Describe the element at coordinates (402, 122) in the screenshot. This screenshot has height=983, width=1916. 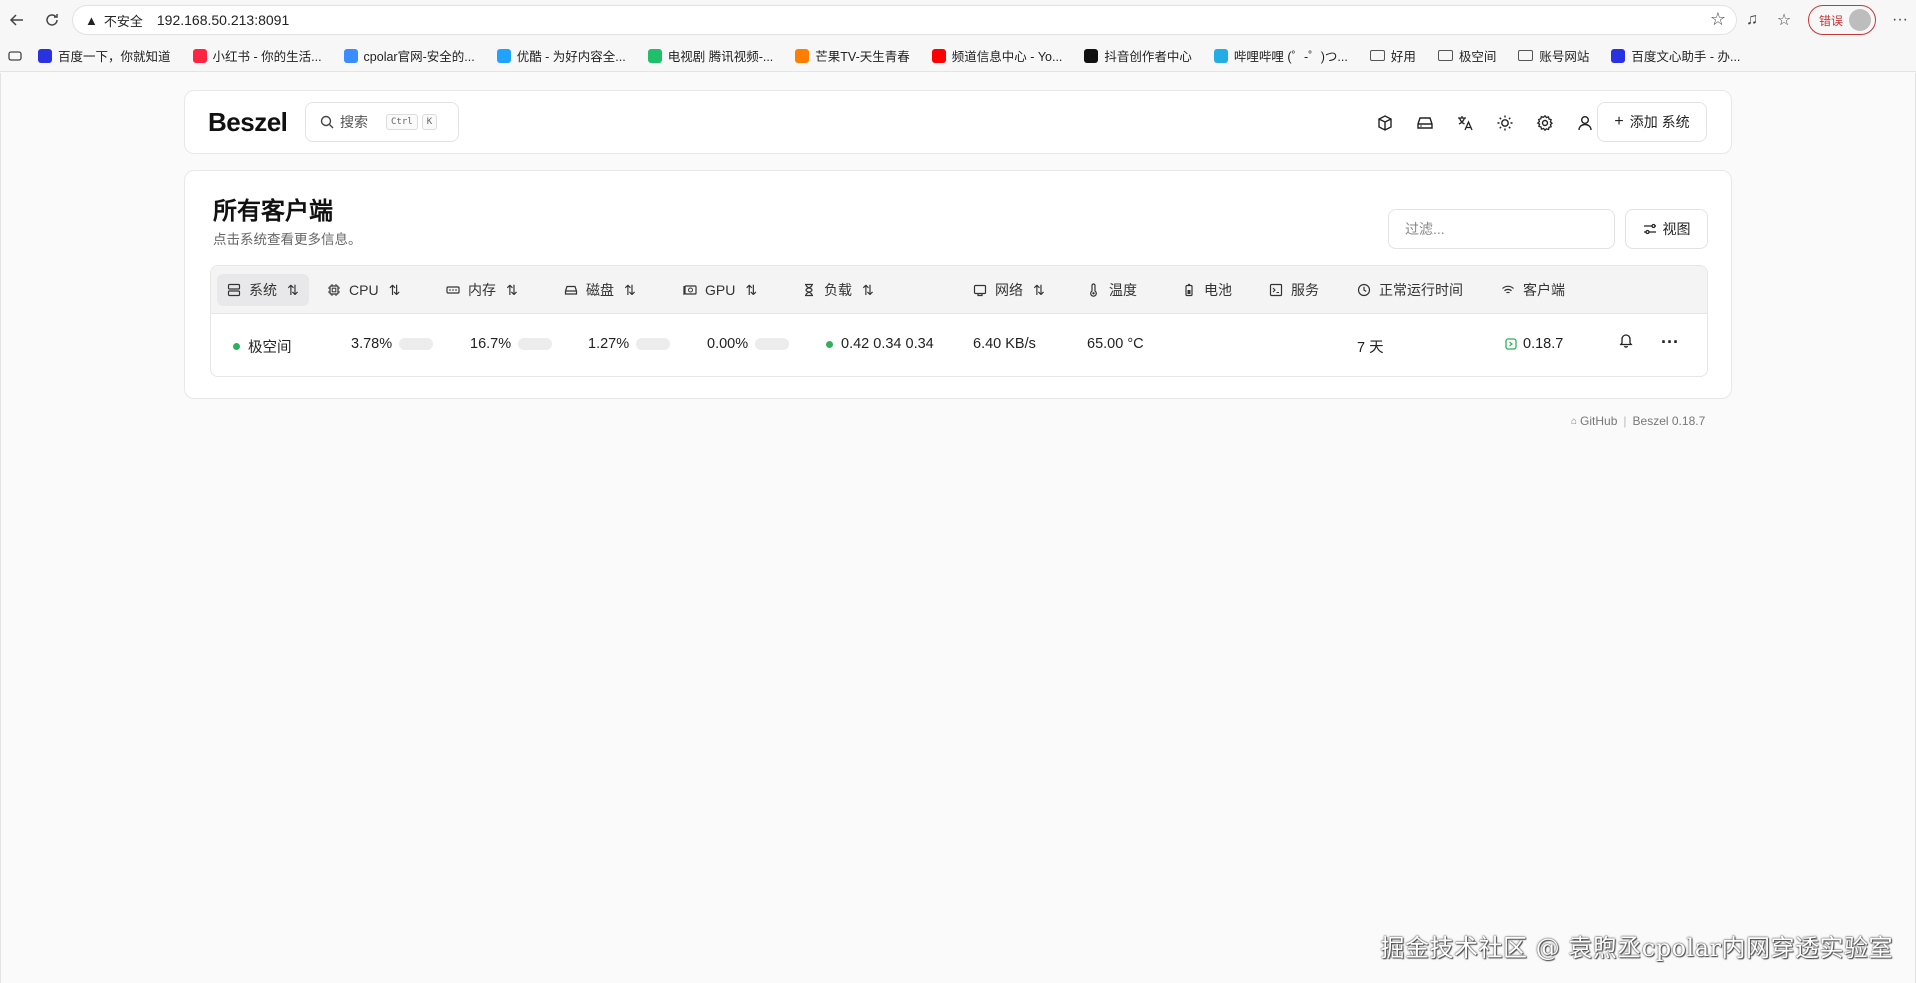
I see `shortcut-ctrl: Ctrl` at that location.